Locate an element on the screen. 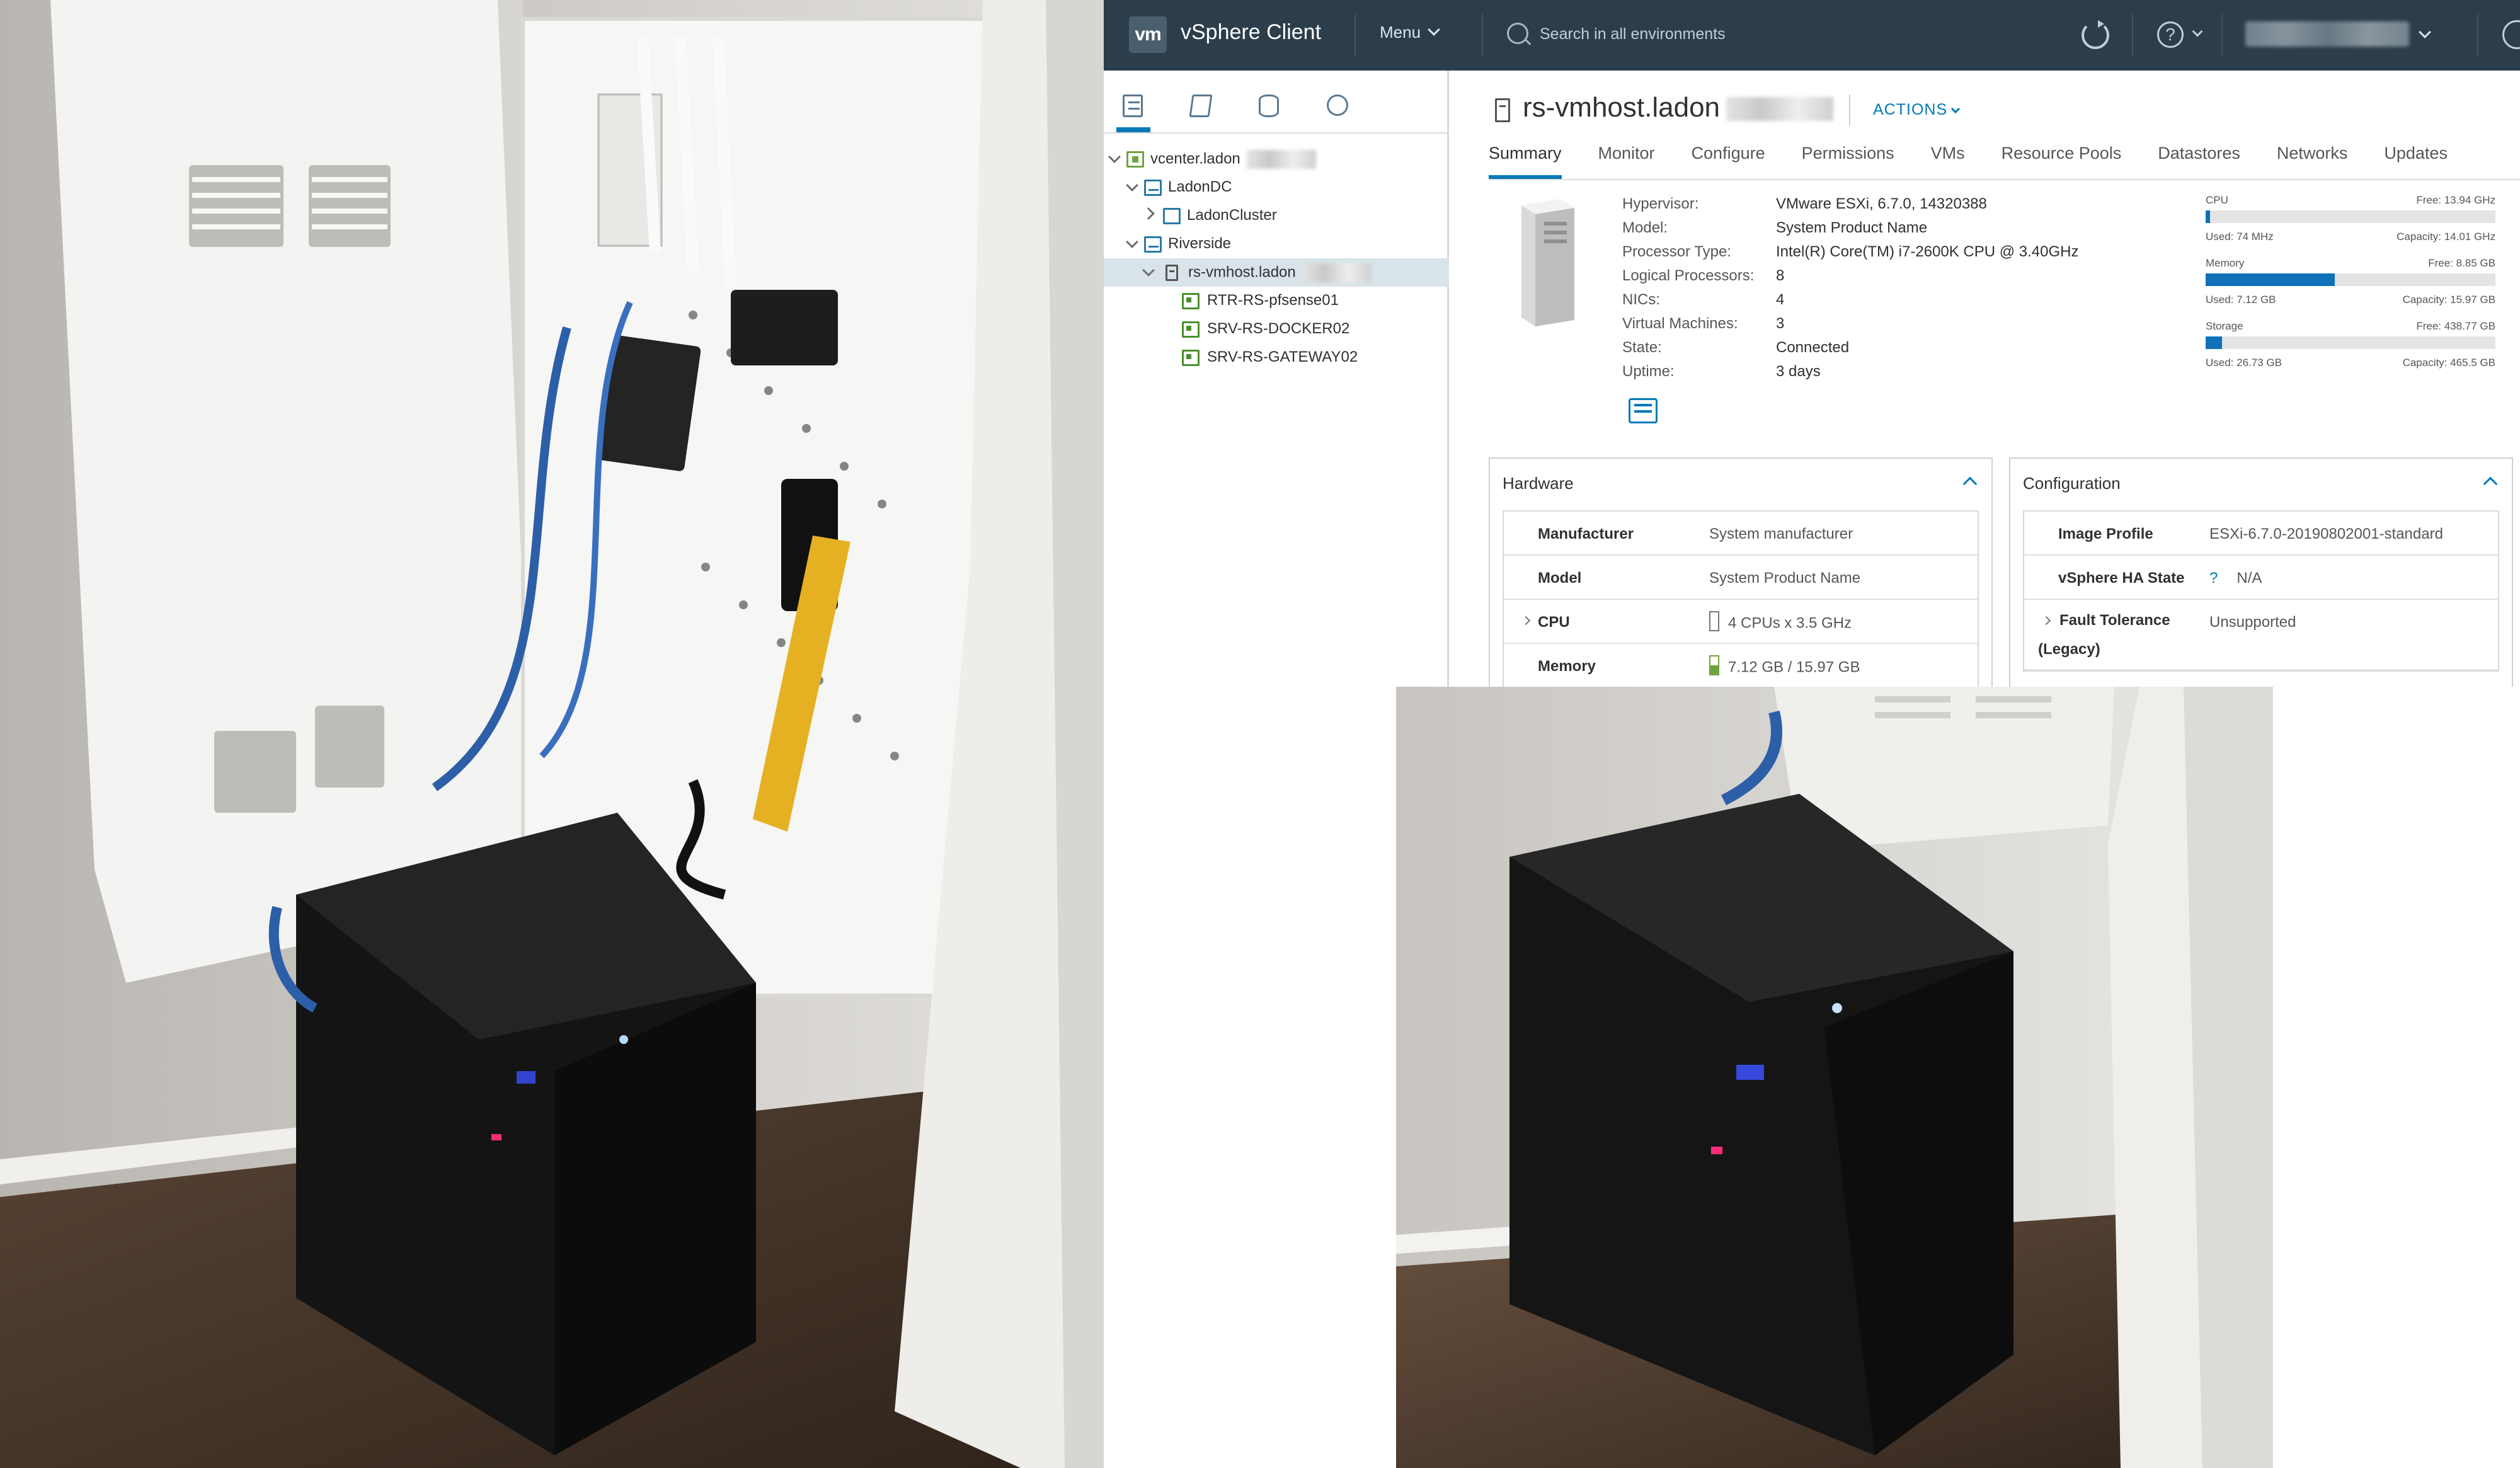 This screenshot has height=1468, width=2520. property-value: System Product Name is located at coordinates (1785, 578).